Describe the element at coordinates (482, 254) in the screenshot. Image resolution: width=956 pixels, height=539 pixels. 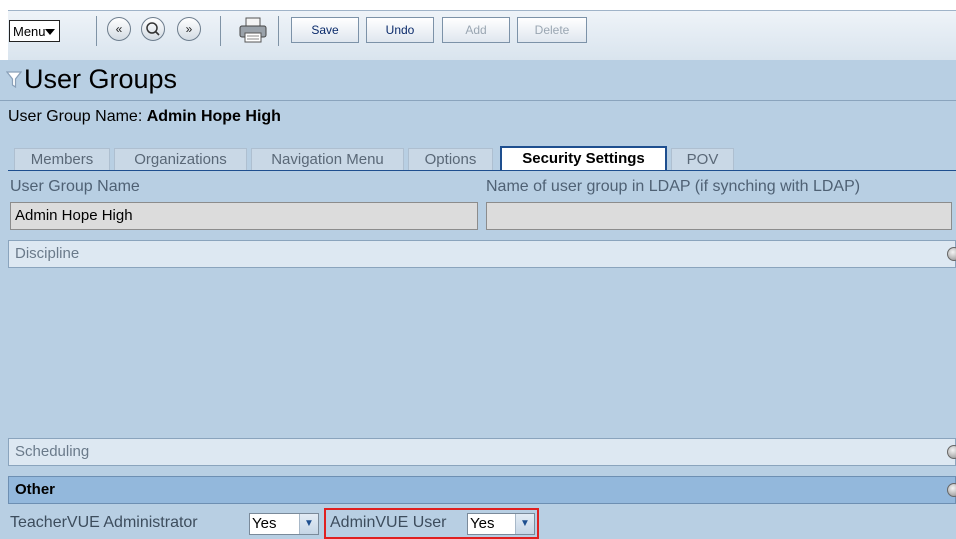
I see `section-discipline: Discipline` at that location.